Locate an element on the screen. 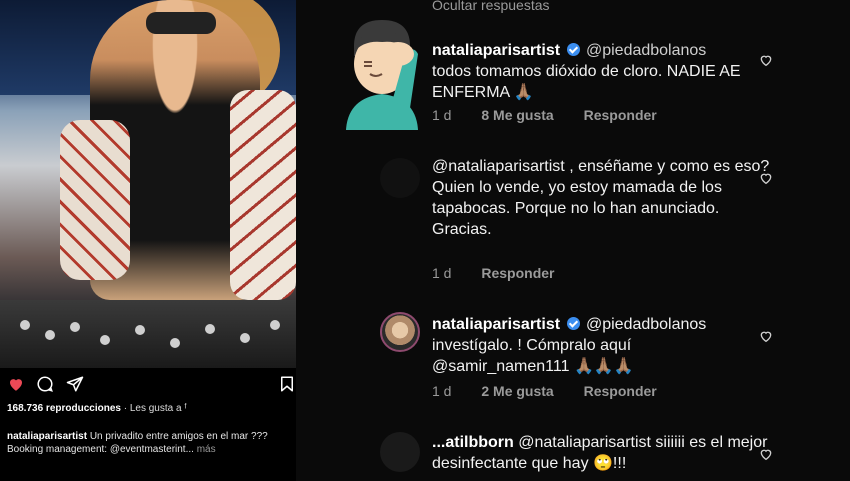  more-link: más is located at coordinates (206, 449).